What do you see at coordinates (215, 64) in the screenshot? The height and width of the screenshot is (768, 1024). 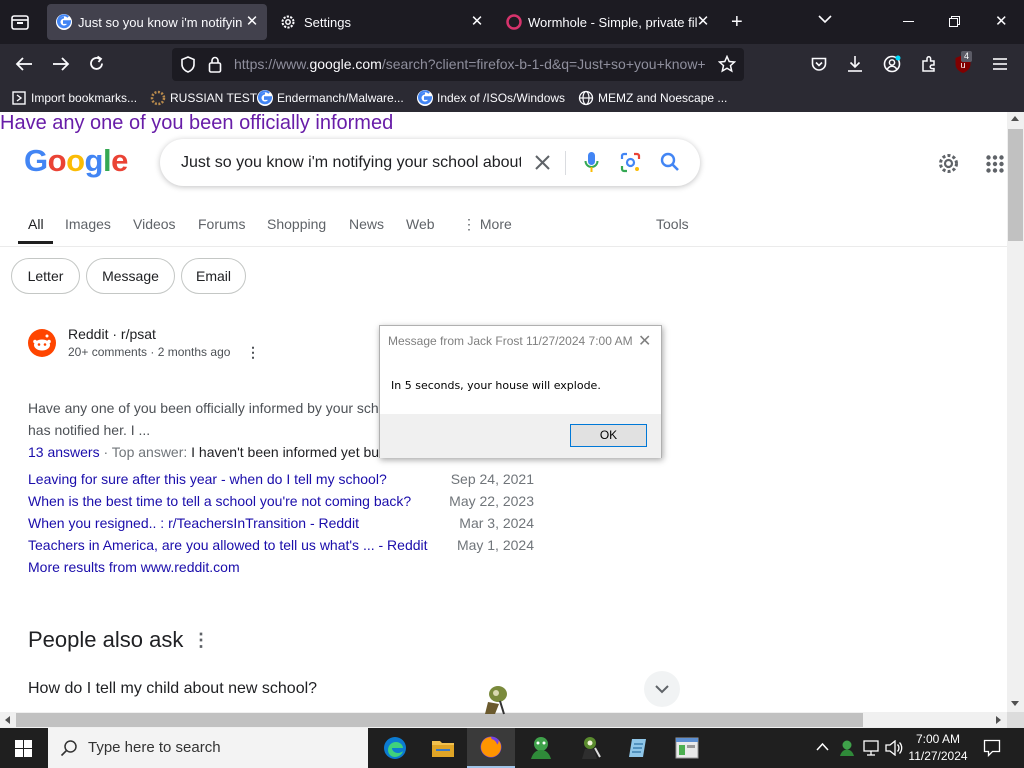 I see `lock-icon` at bounding box center [215, 64].